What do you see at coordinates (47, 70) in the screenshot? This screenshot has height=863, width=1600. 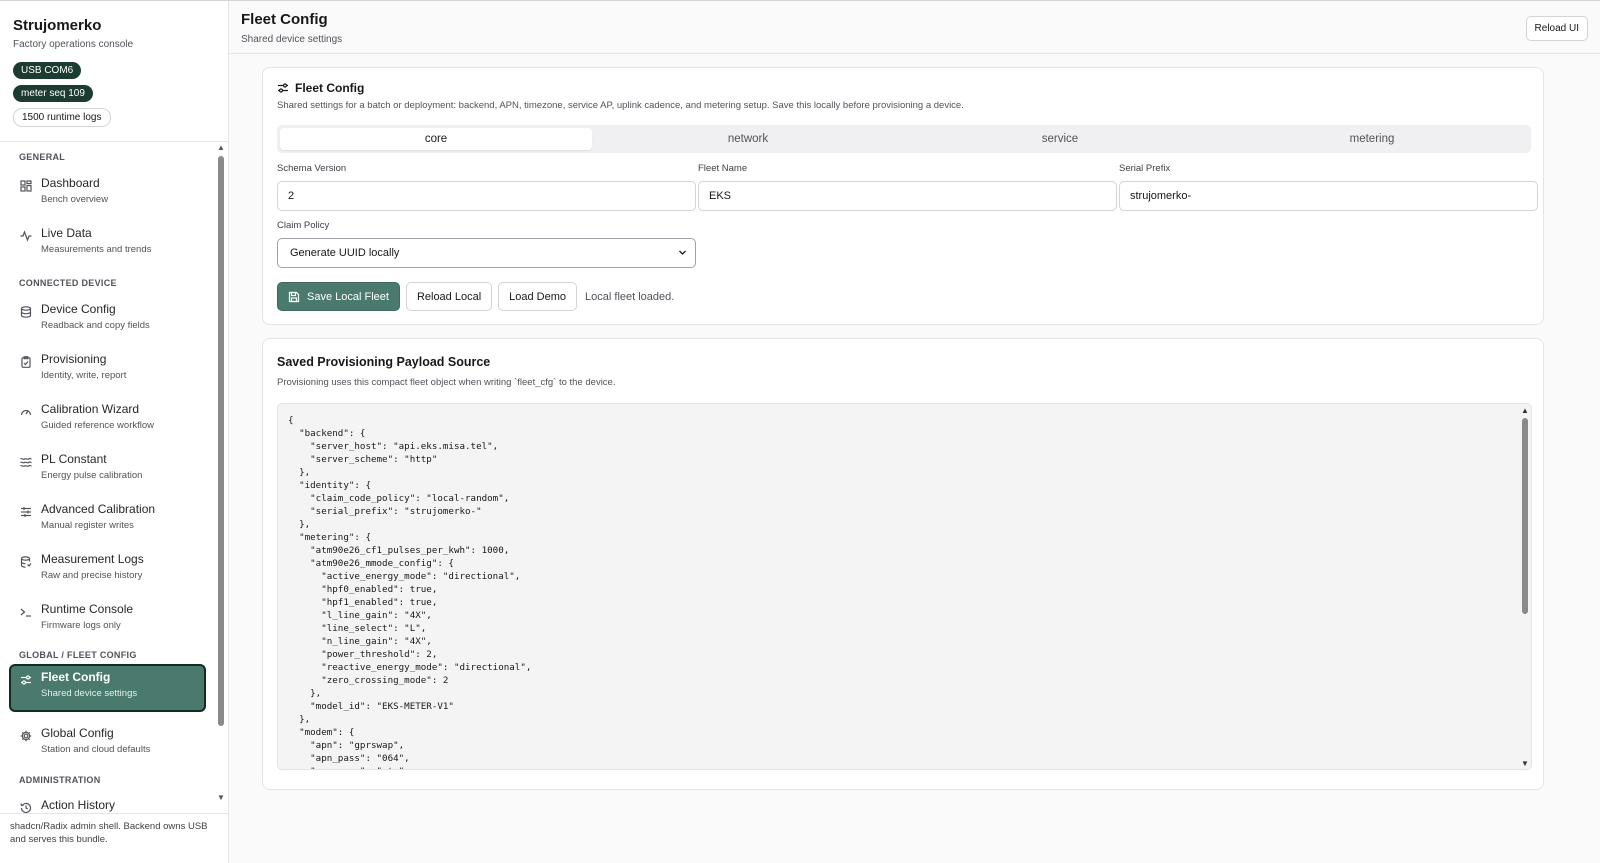 I see `usb-badge: USB COM6` at bounding box center [47, 70].